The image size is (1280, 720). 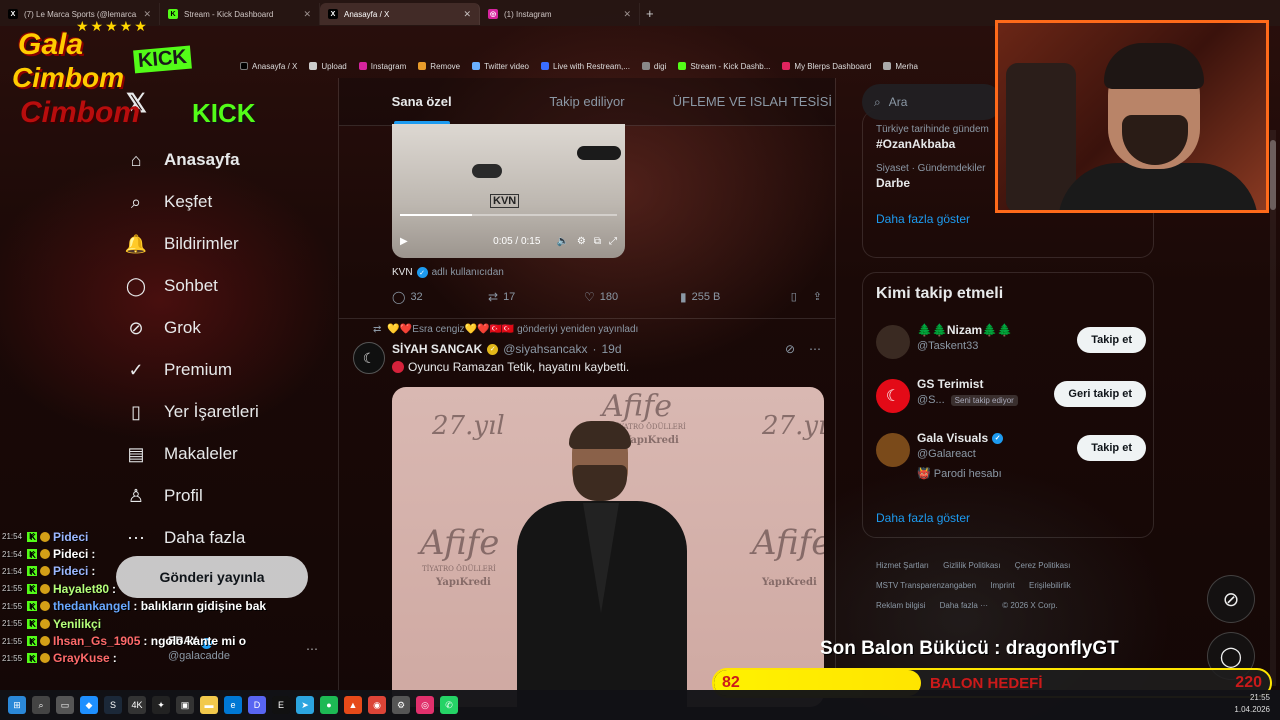 I want to click on epic-games-icon: E, so click(x=281, y=705).